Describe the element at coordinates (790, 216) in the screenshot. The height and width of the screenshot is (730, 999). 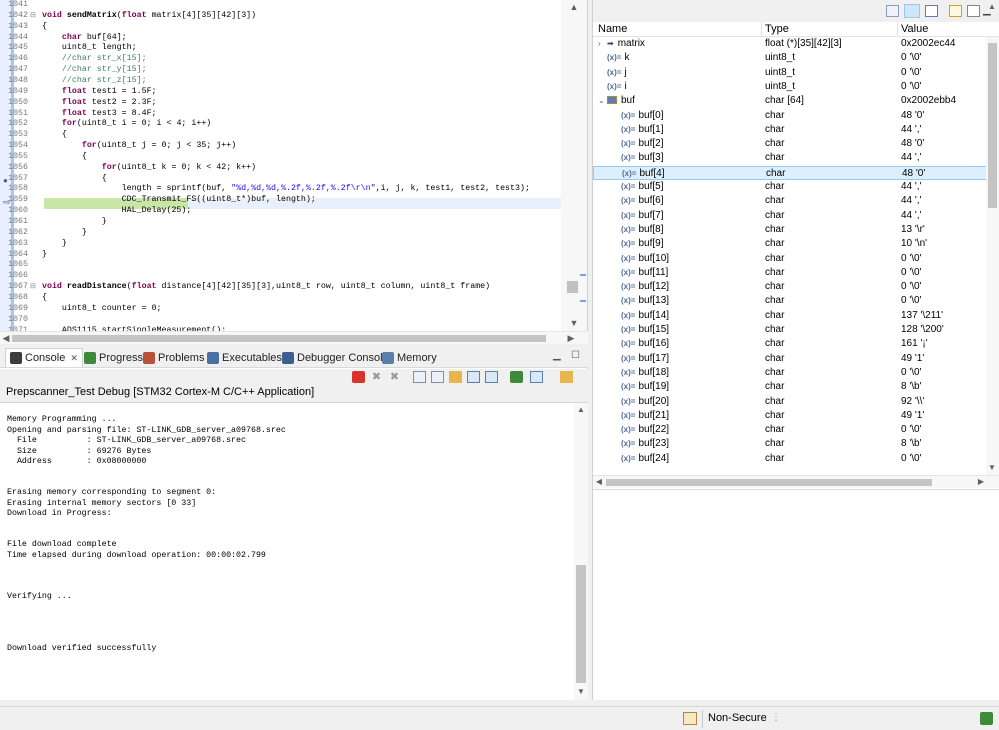
I see `variable-row: (x)= buf[7] char 44 ','` at that location.